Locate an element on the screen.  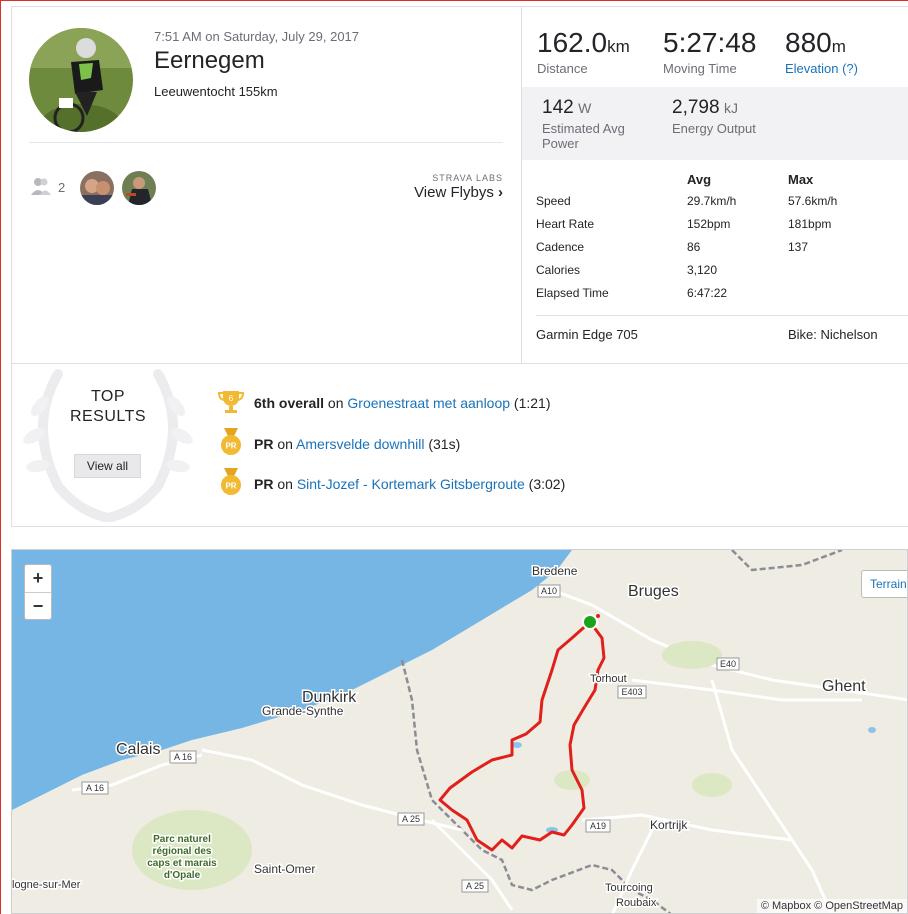
power-label: Estimated Avg Power is located at coordinates (583, 136).